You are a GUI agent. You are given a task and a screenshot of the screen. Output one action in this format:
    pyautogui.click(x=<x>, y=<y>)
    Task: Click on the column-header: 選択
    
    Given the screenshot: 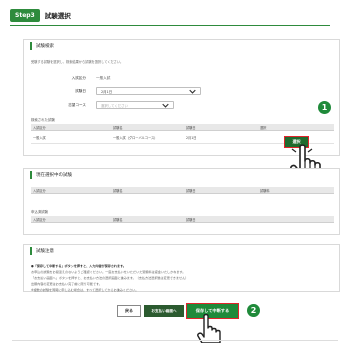 What is the action you would take?
    pyautogui.click(x=263, y=127)
    